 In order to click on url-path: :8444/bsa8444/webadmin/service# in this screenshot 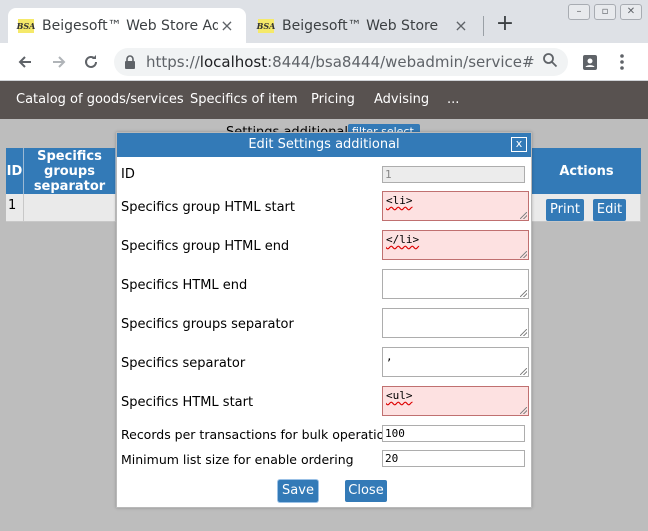, I will do `click(401, 62)`.